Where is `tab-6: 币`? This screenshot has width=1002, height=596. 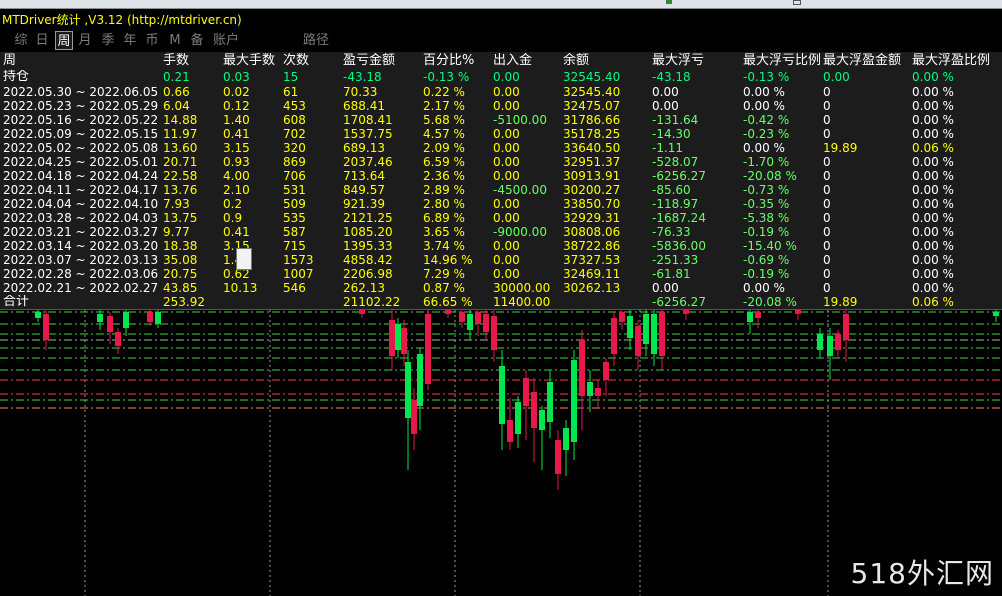
tab-6: 币 is located at coordinates (152, 40).